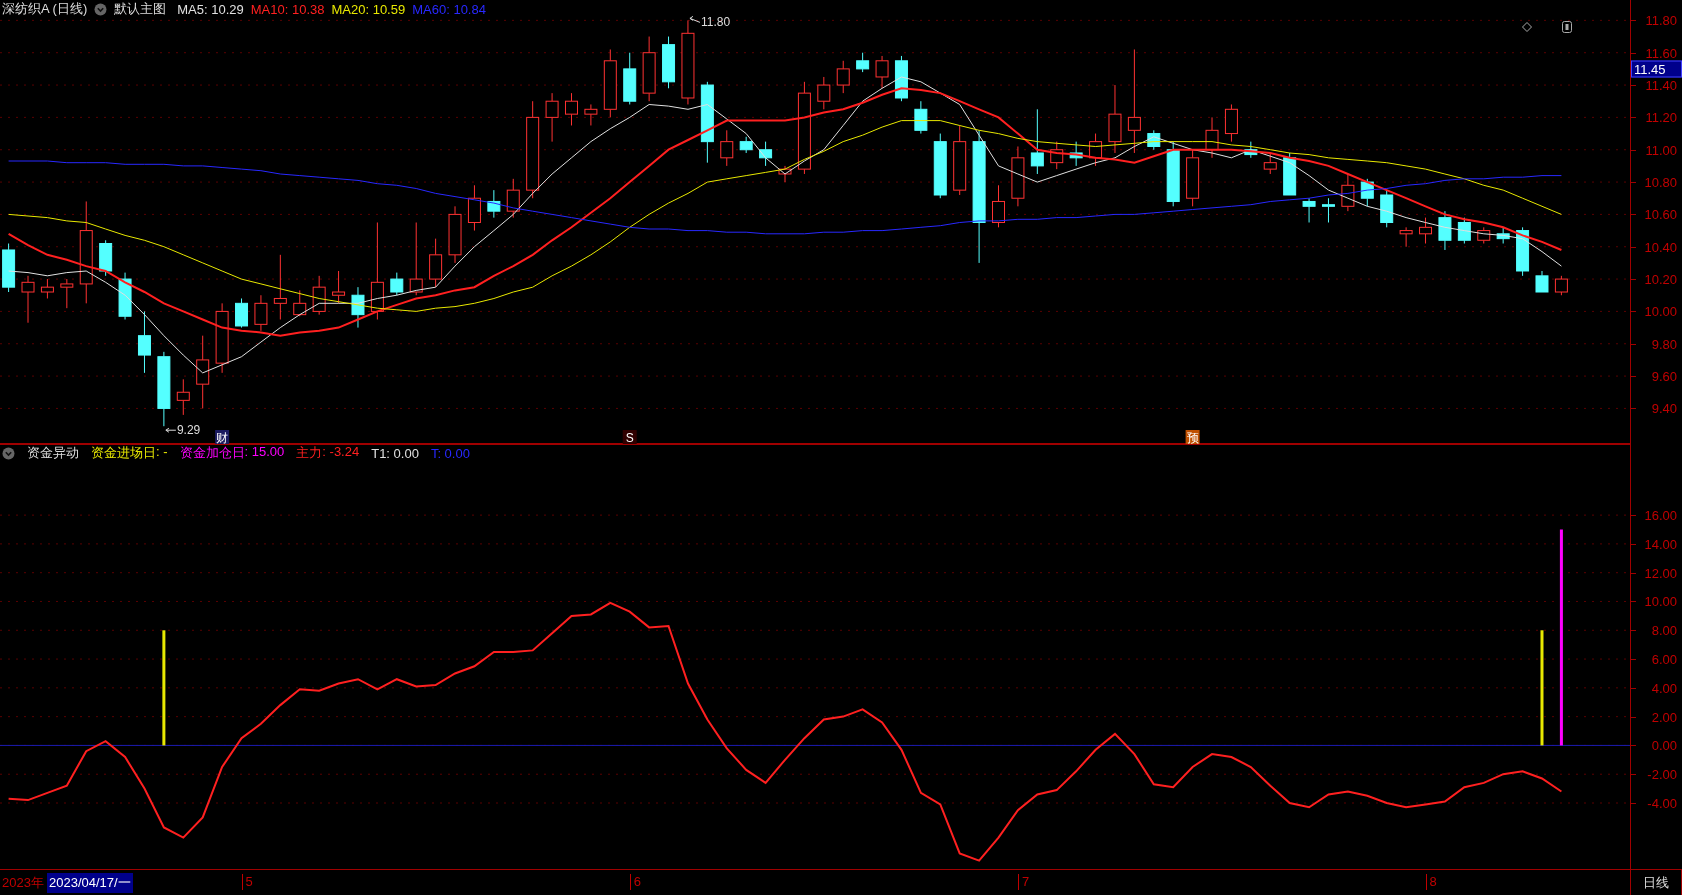 The image size is (1682, 895). What do you see at coordinates (1664, 659) in the screenshot?
I see `axis-tick-label: 6.00` at bounding box center [1664, 659].